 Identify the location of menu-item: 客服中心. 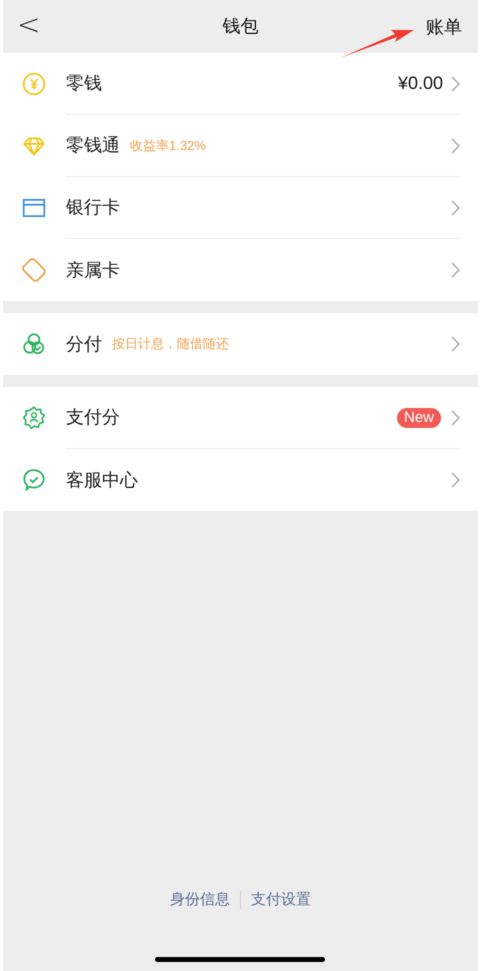
(240, 480).